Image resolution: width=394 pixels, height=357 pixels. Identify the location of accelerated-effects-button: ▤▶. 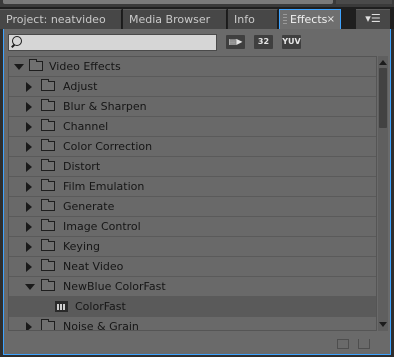
(235, 42).